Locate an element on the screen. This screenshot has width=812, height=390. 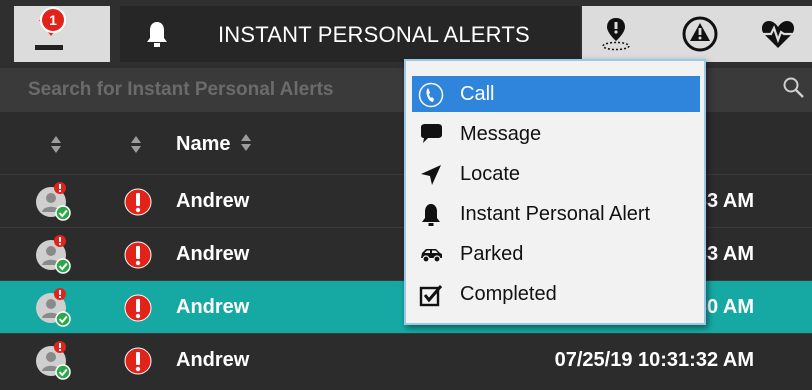
alert-bar is located at coordinates (49, 47).